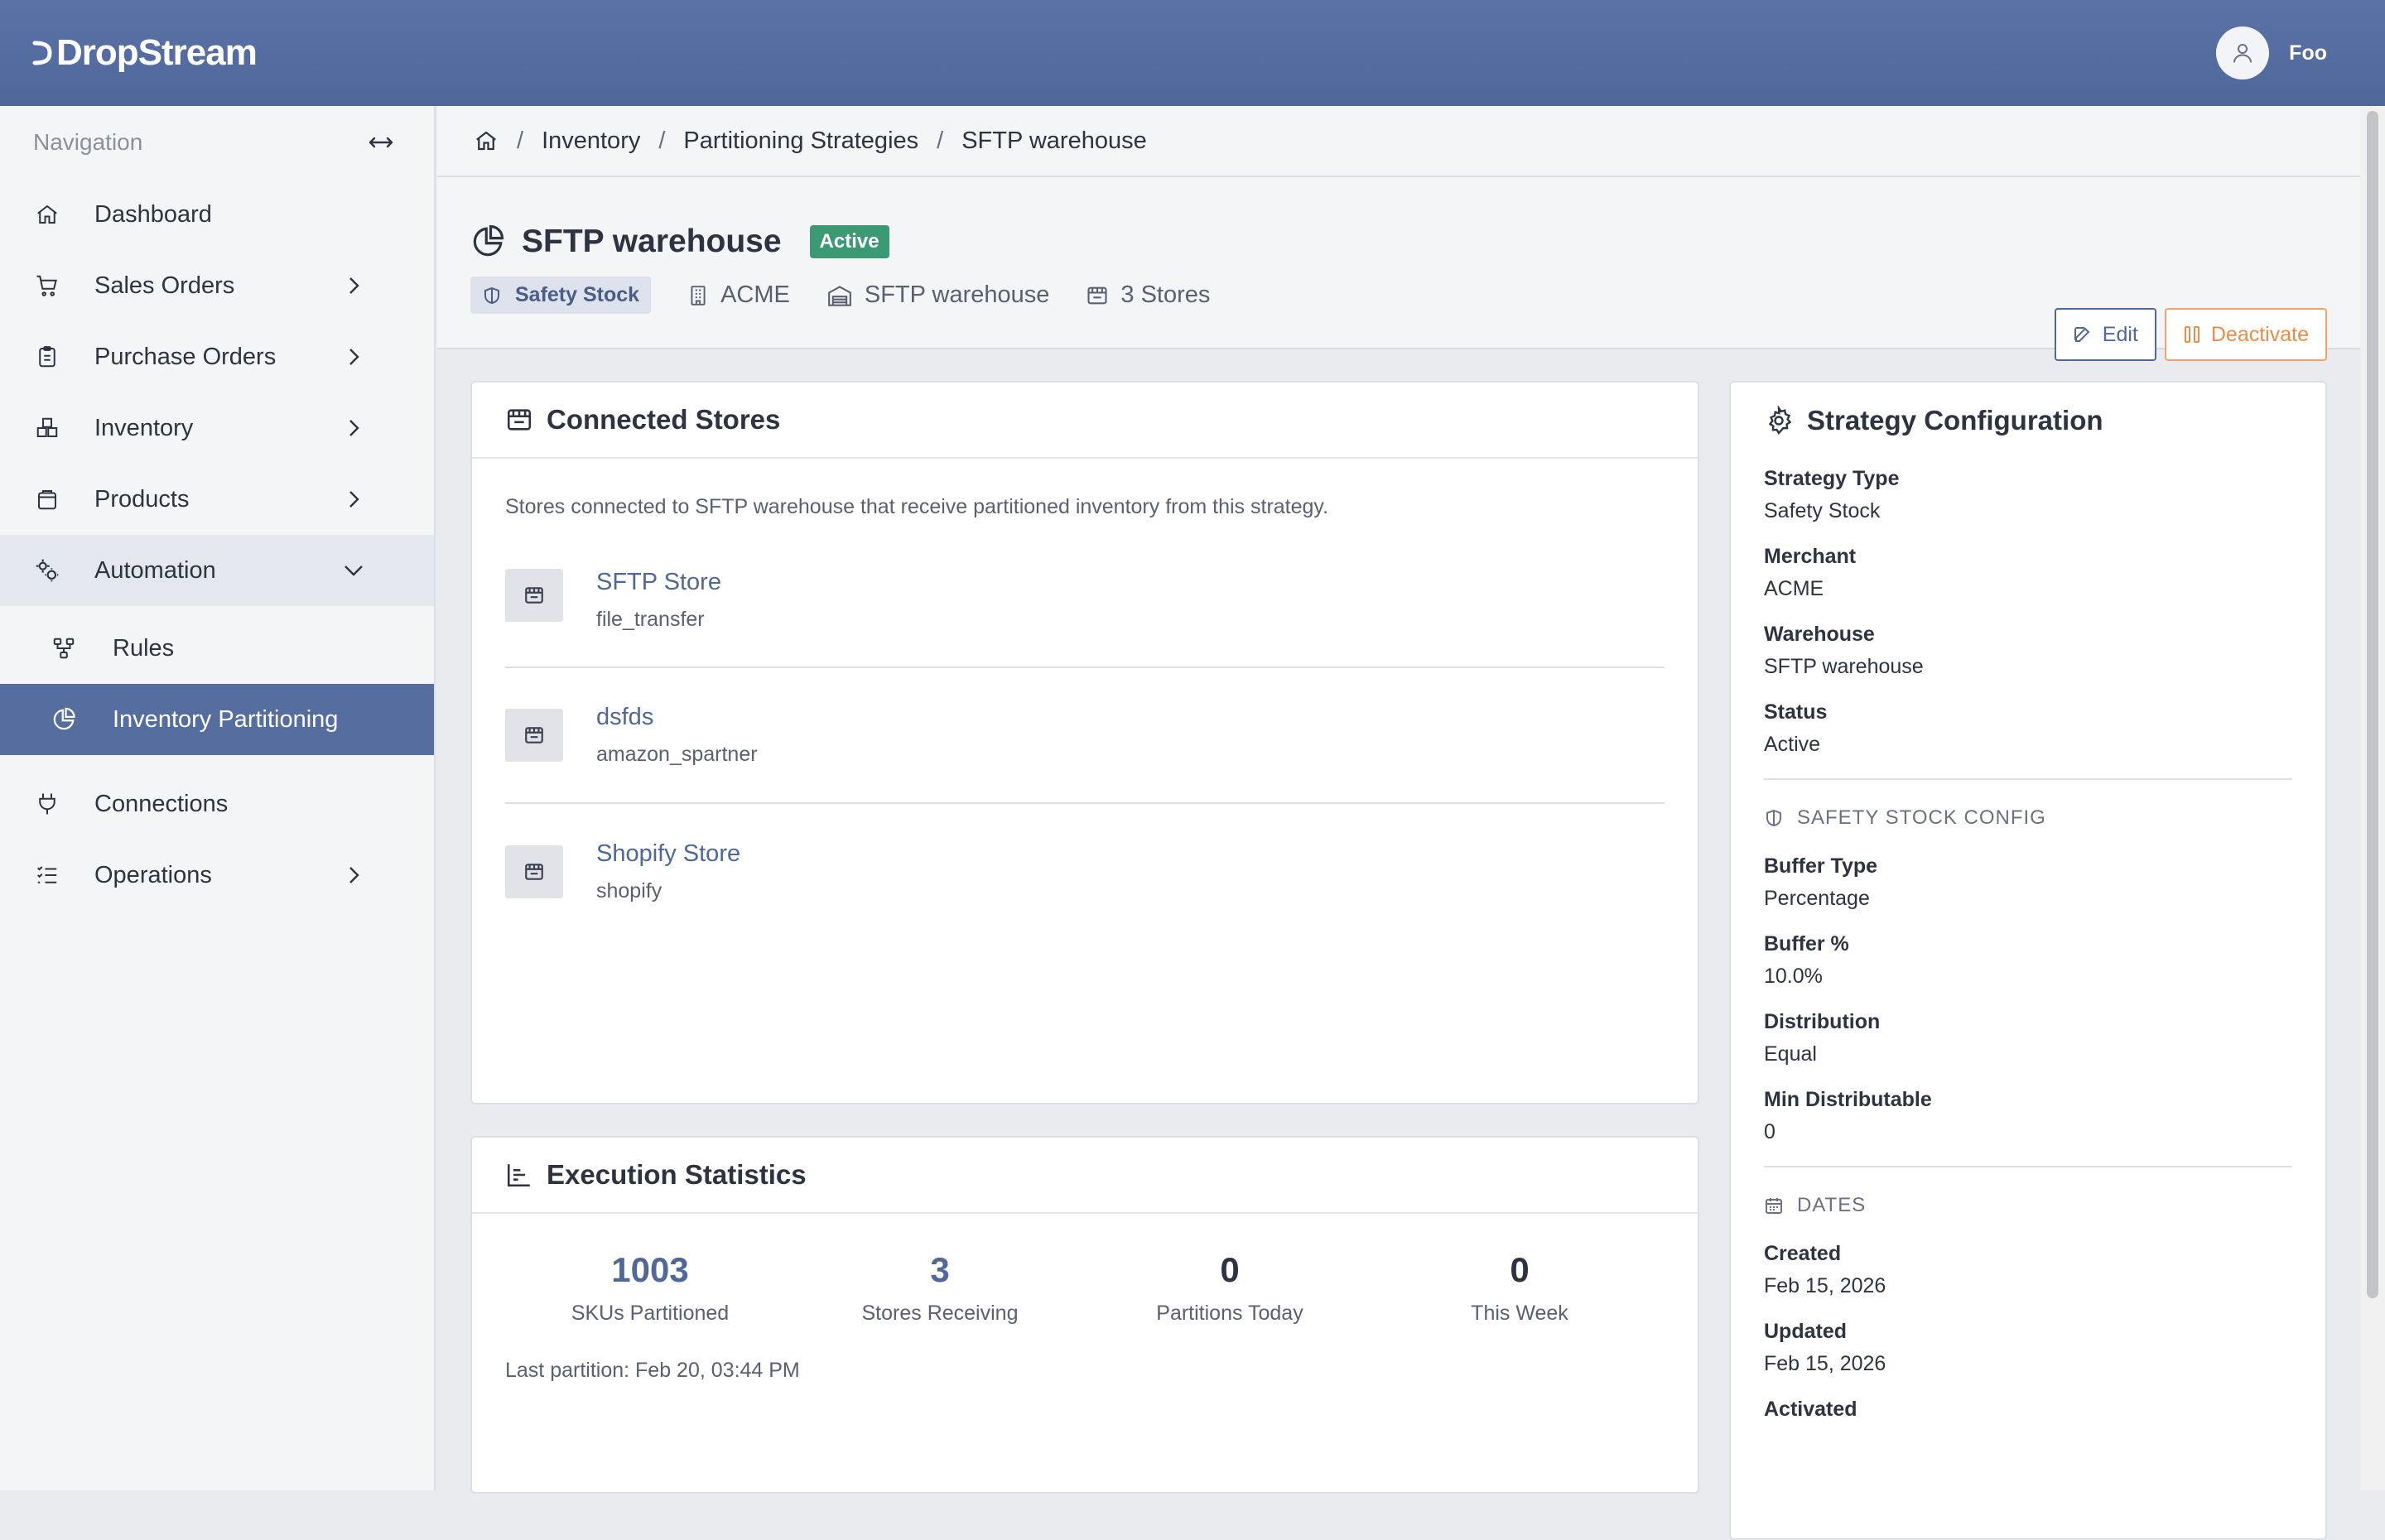 The width and height of the screenshot is (2385, 1540). What do you see at coordinates (2028, 1116) in the screenshot?
I see `config-field: Min Distributable 0` at bounding box center [2028, 1116].